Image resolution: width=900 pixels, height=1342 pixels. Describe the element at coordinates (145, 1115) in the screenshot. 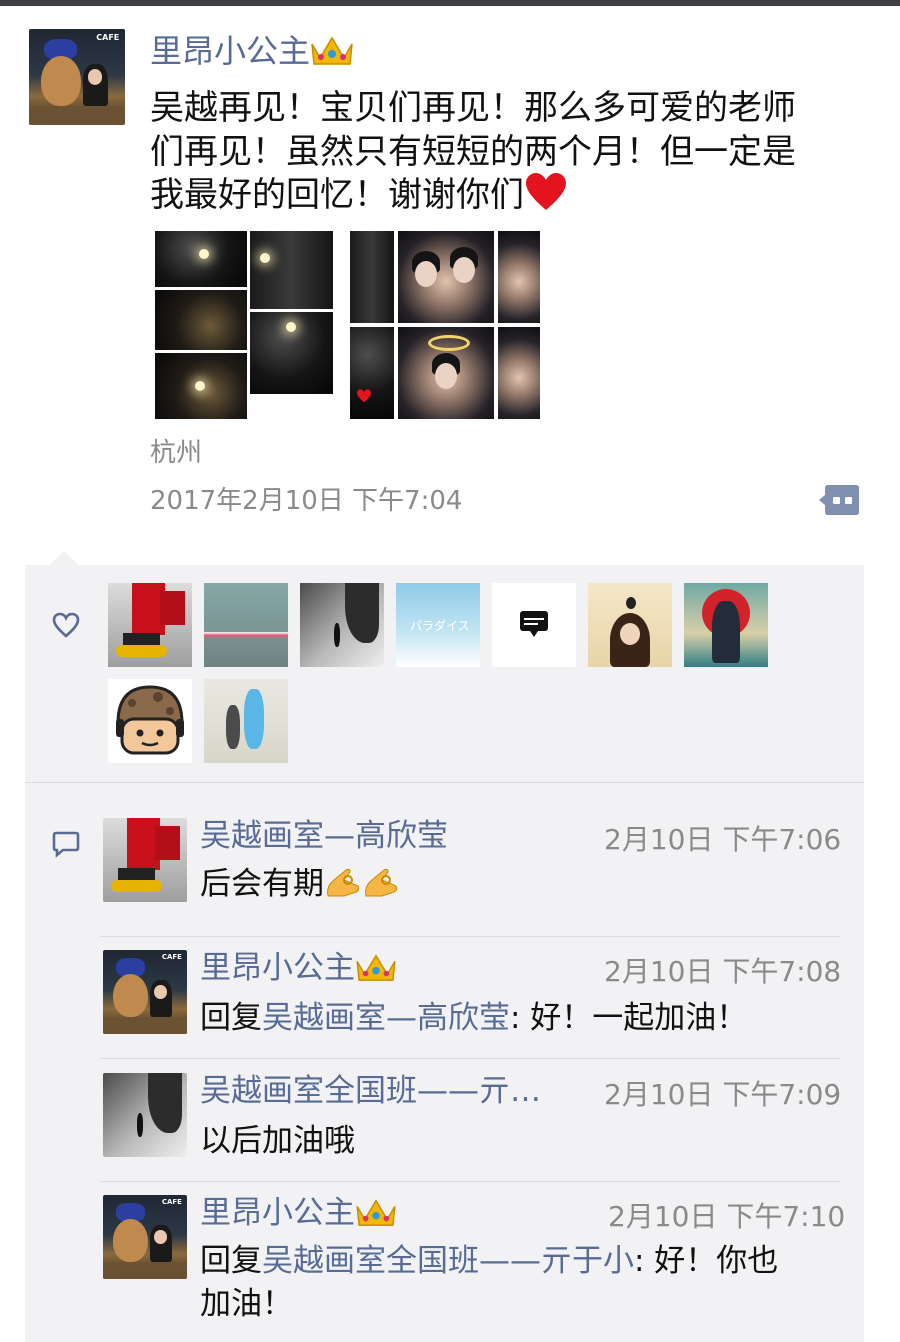

I see `comment-3-avatar` at that location.